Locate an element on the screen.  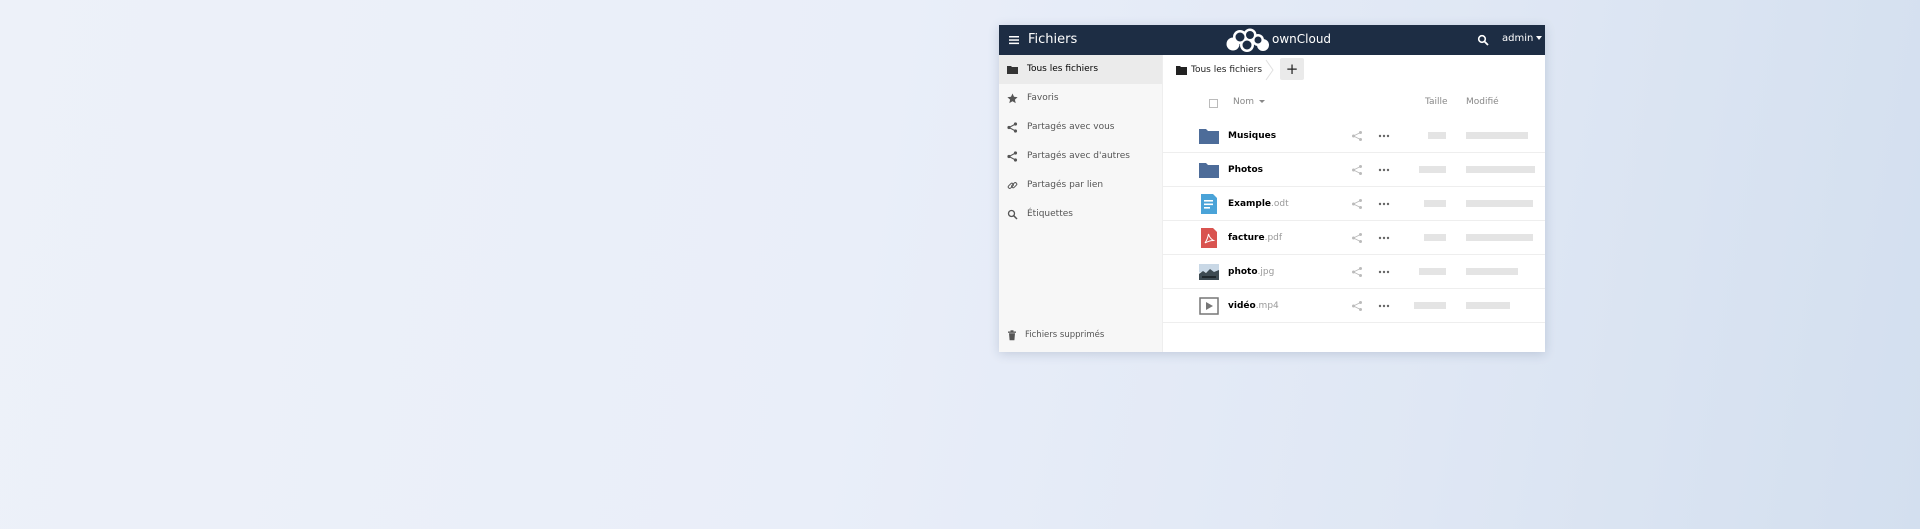
owncloud-logo-icon is located at coordinates (1248, 40).